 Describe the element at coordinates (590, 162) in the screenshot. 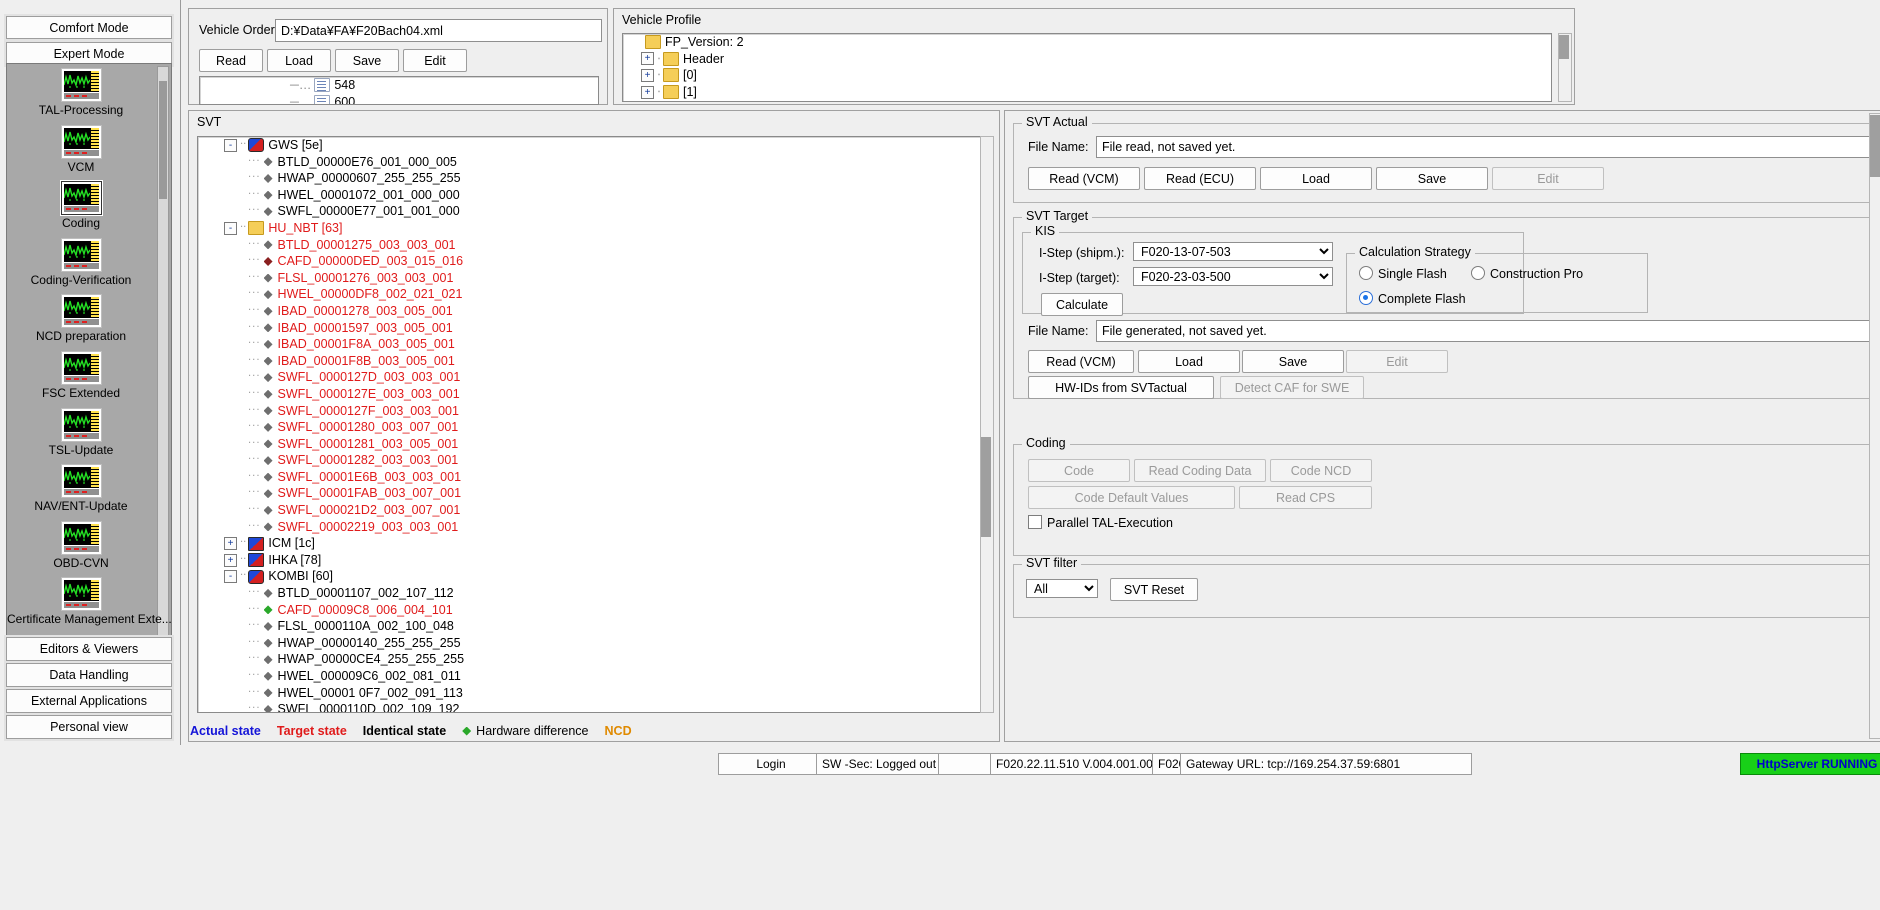

I see `svt-tree-item: ‧‧‧ BTLD_00000E76_001_000_005` at that location.